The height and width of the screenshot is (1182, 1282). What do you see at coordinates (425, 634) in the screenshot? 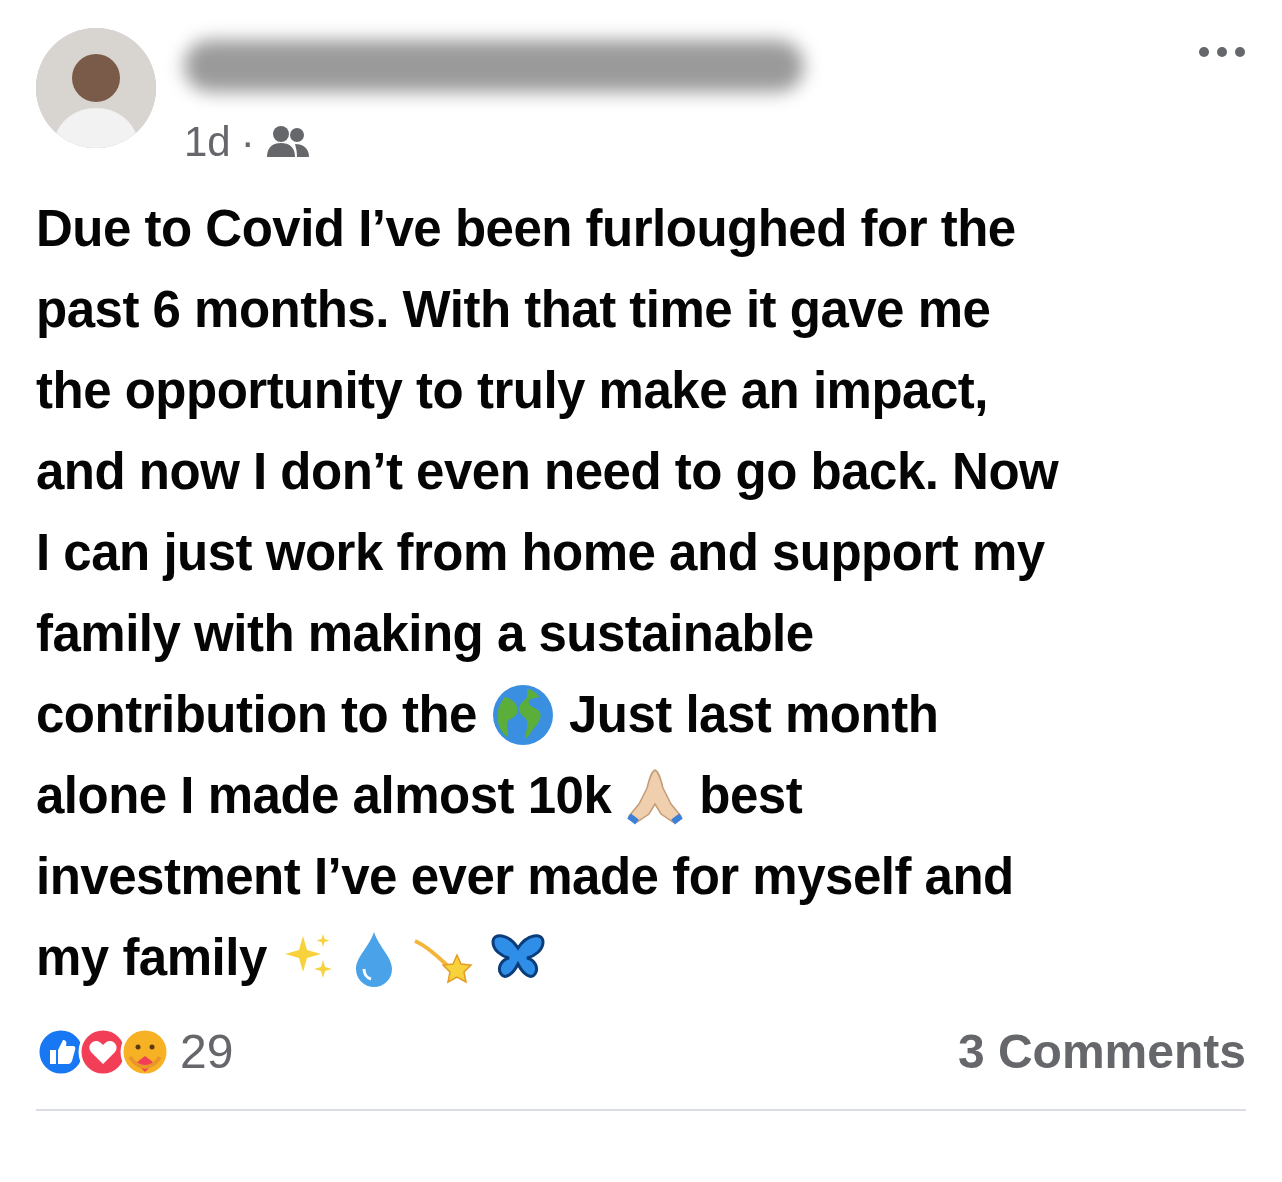
I see `post-text: family with making a sustainable` at bounding box center [425, 634].